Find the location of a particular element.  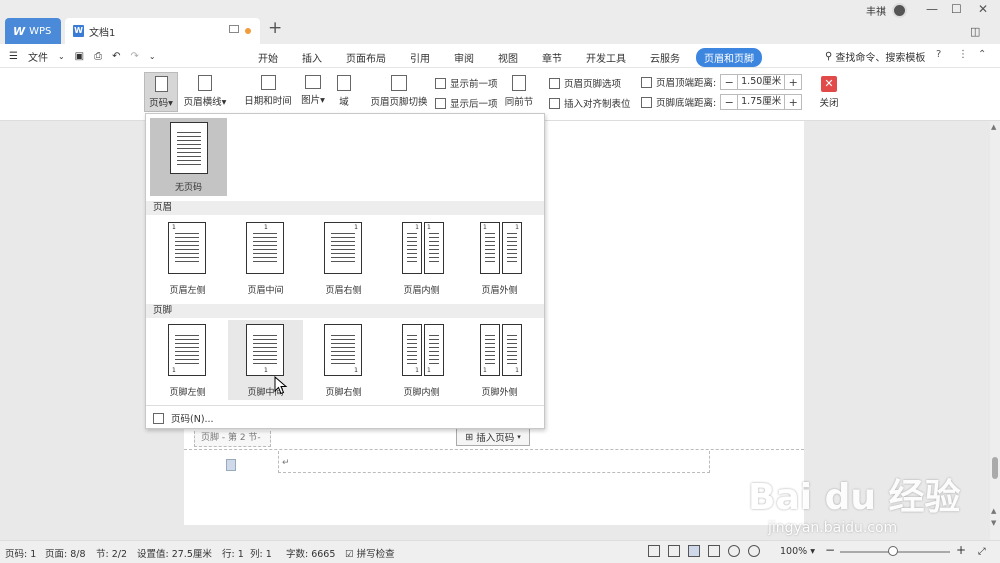

header-top-input: 1.50厘米 is located at coordinates (761, 82).